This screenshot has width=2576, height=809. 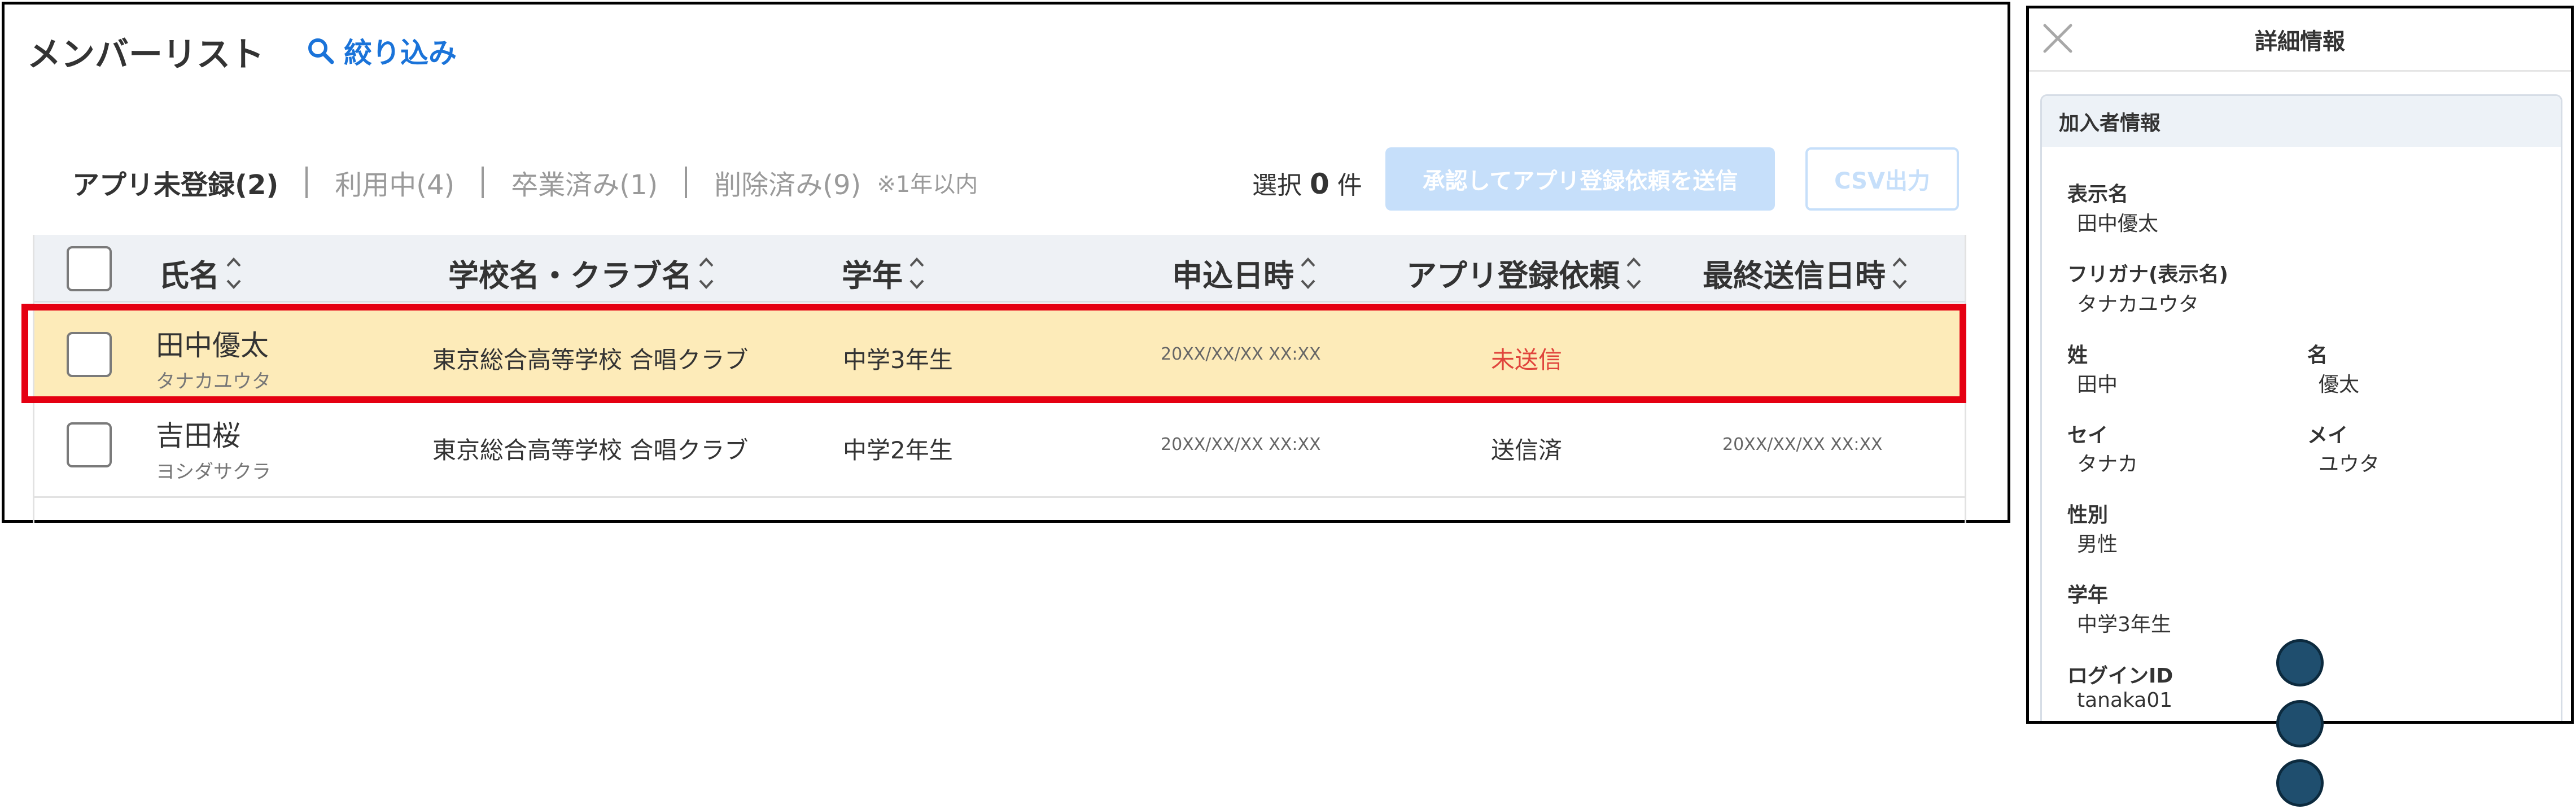 I want to click on request-status-cell: 送信済, so click(x=1527, y=450).